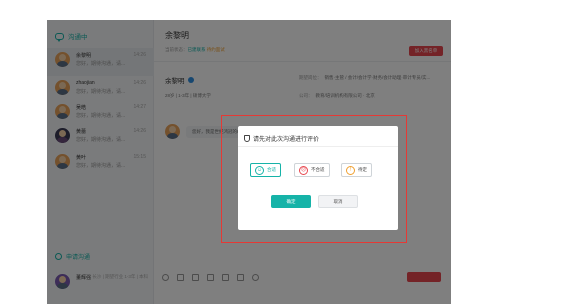  I want to click on highlight-box, so click(314, 179).